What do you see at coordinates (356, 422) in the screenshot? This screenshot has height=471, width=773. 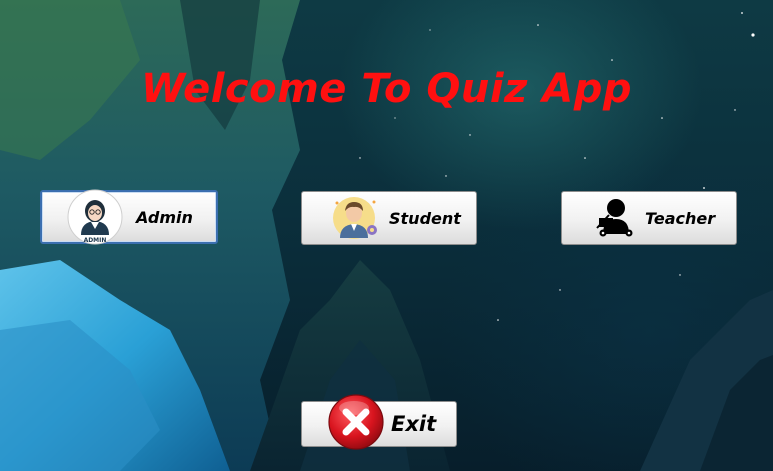 I see `close-x-icon` at bounding box center [356, 422].